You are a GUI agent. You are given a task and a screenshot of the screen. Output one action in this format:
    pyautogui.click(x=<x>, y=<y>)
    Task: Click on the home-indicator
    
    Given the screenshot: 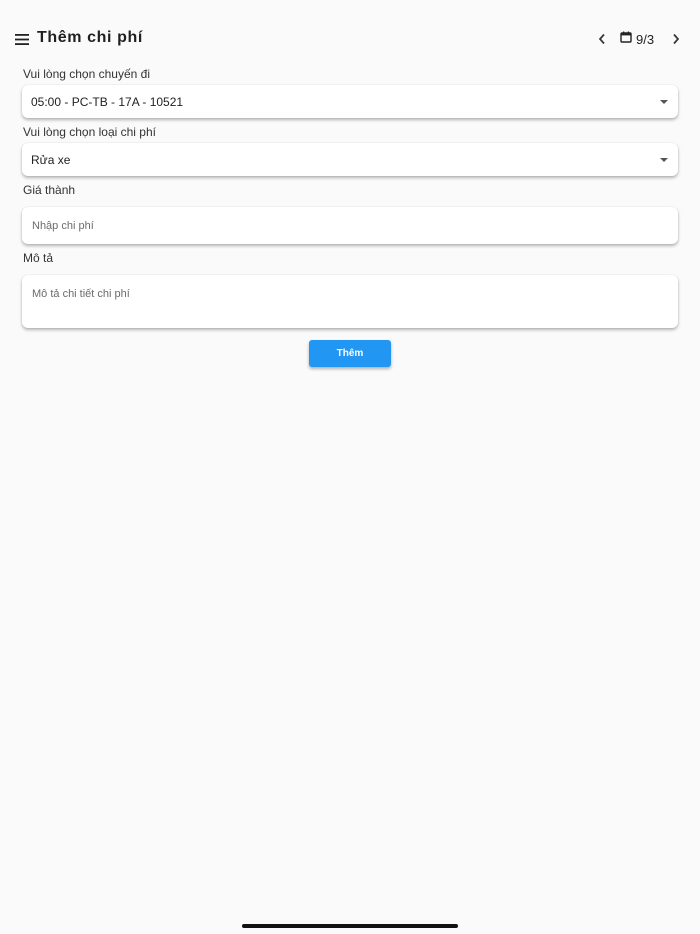 What is the action you would take?
    pyautogui.click(x=350, y=926)
    